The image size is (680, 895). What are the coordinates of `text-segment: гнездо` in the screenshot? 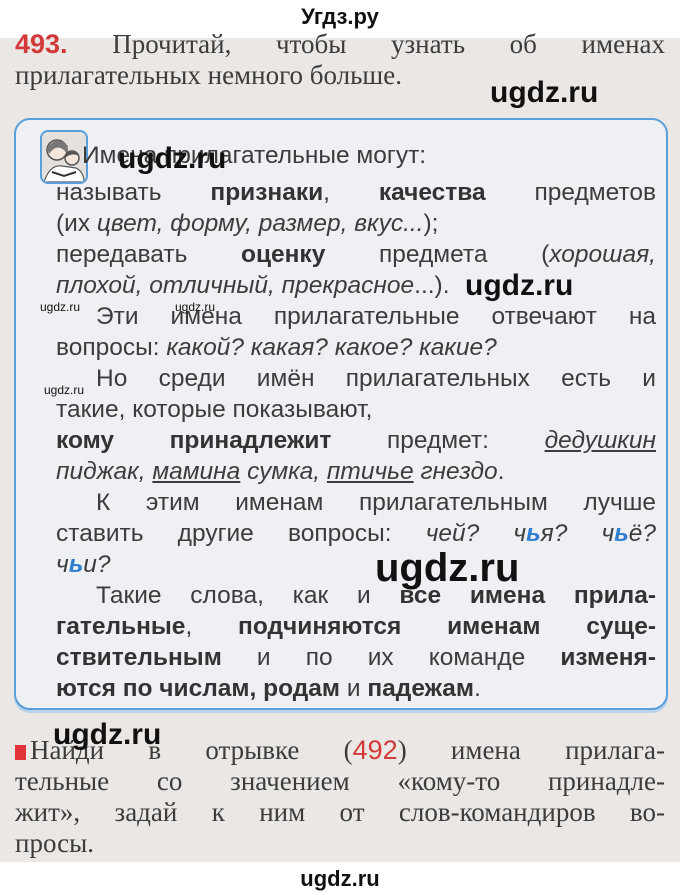 It's located at (455, 471).